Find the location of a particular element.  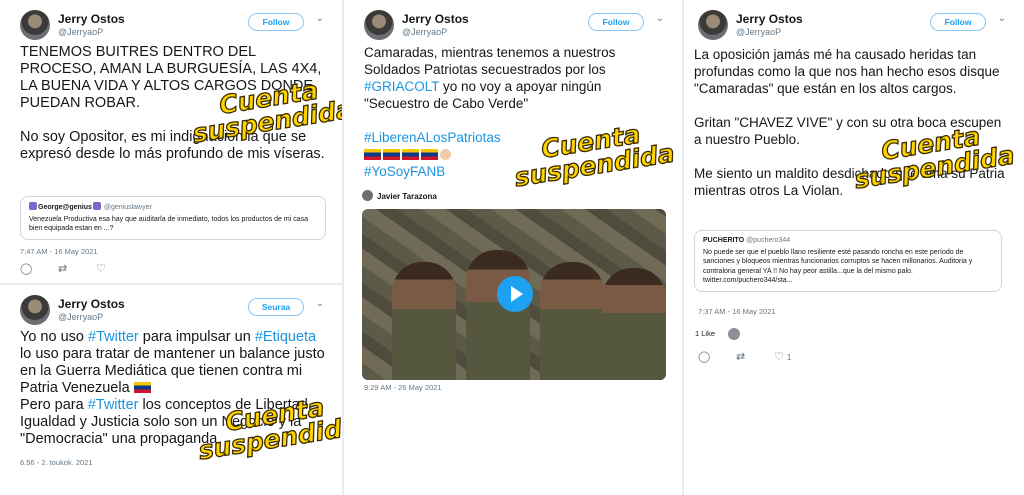

tweet-timestamp: 6.56 - 2. toukok. 2021 is located at coordinates (56, 462).